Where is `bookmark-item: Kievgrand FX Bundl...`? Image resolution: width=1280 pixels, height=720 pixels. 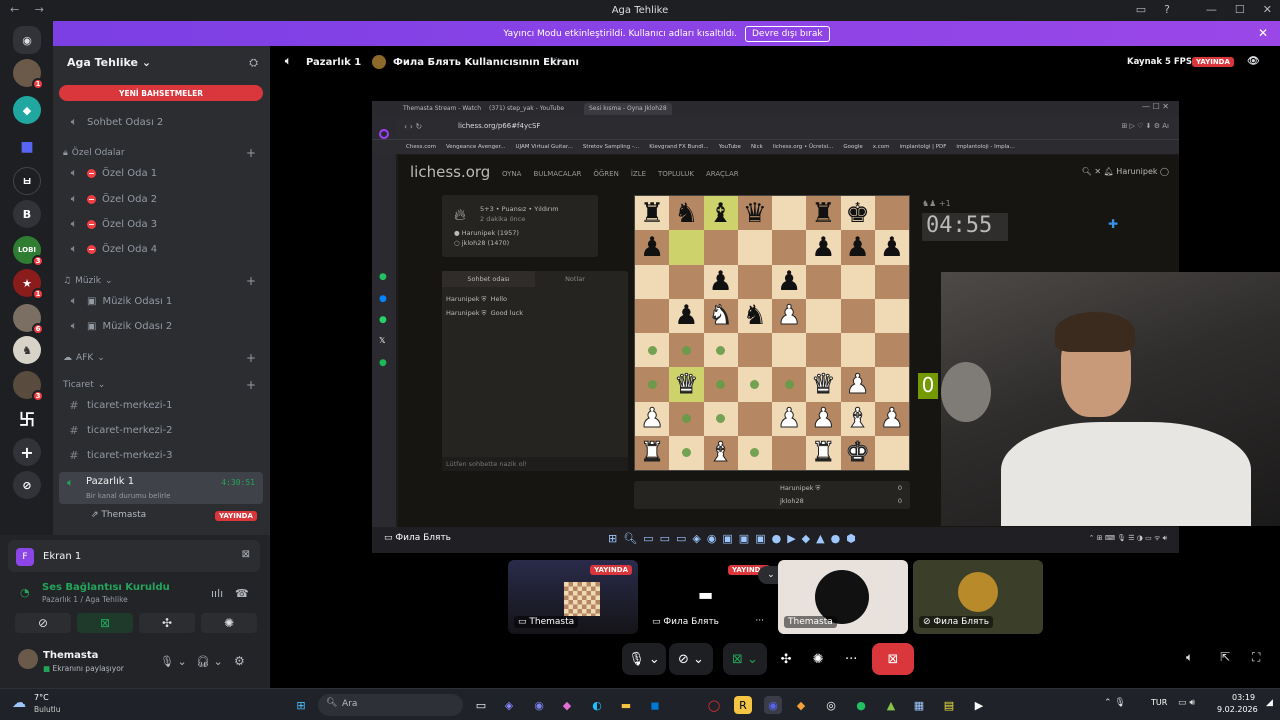
bookmark-item: Kievgrand FX Bundl... is located at coordinates (678, 147).